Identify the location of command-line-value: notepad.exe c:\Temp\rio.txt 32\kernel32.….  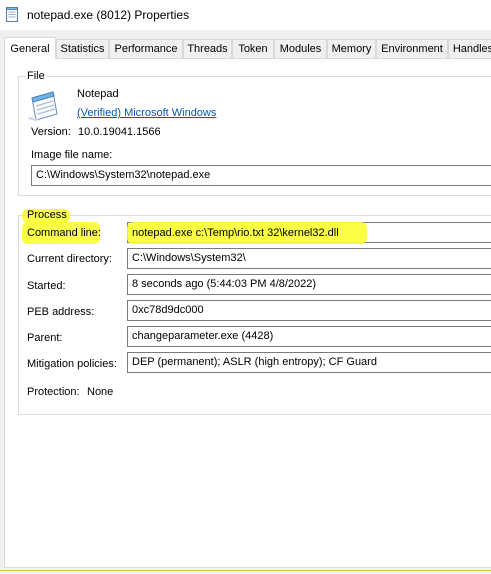
(235, 233).